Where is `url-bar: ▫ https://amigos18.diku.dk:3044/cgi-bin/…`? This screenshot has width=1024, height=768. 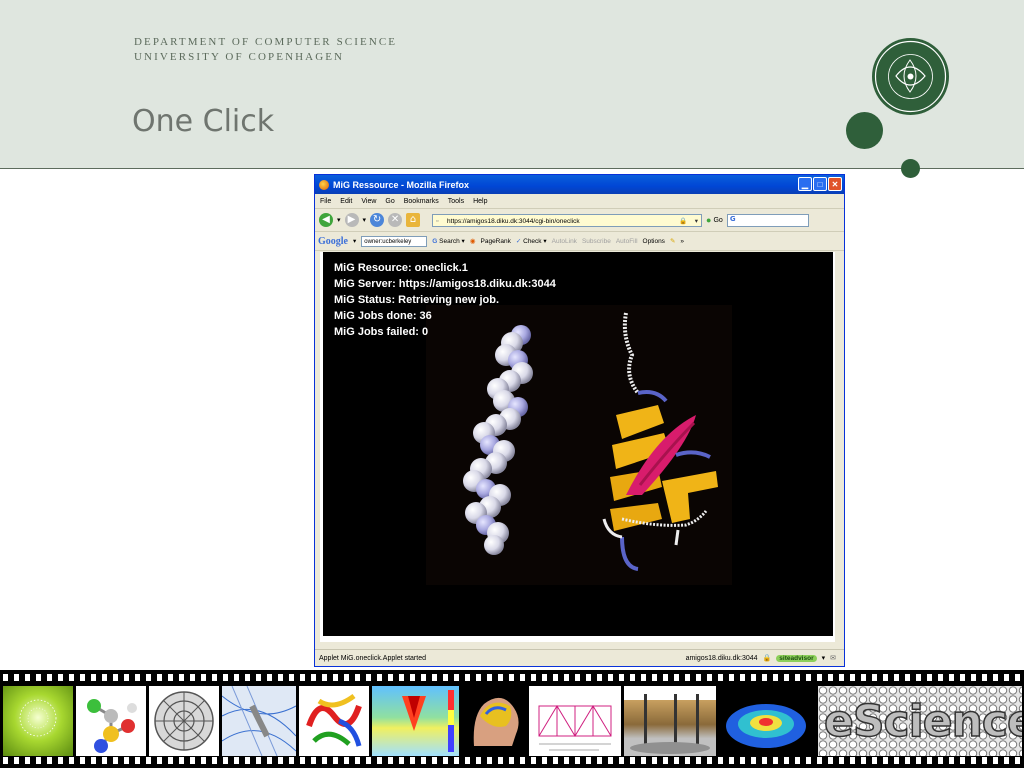
url-bar: ▫ https://amigos18.diku.dk:3044/cgi-bin/… is located at coordinates (567, 220).